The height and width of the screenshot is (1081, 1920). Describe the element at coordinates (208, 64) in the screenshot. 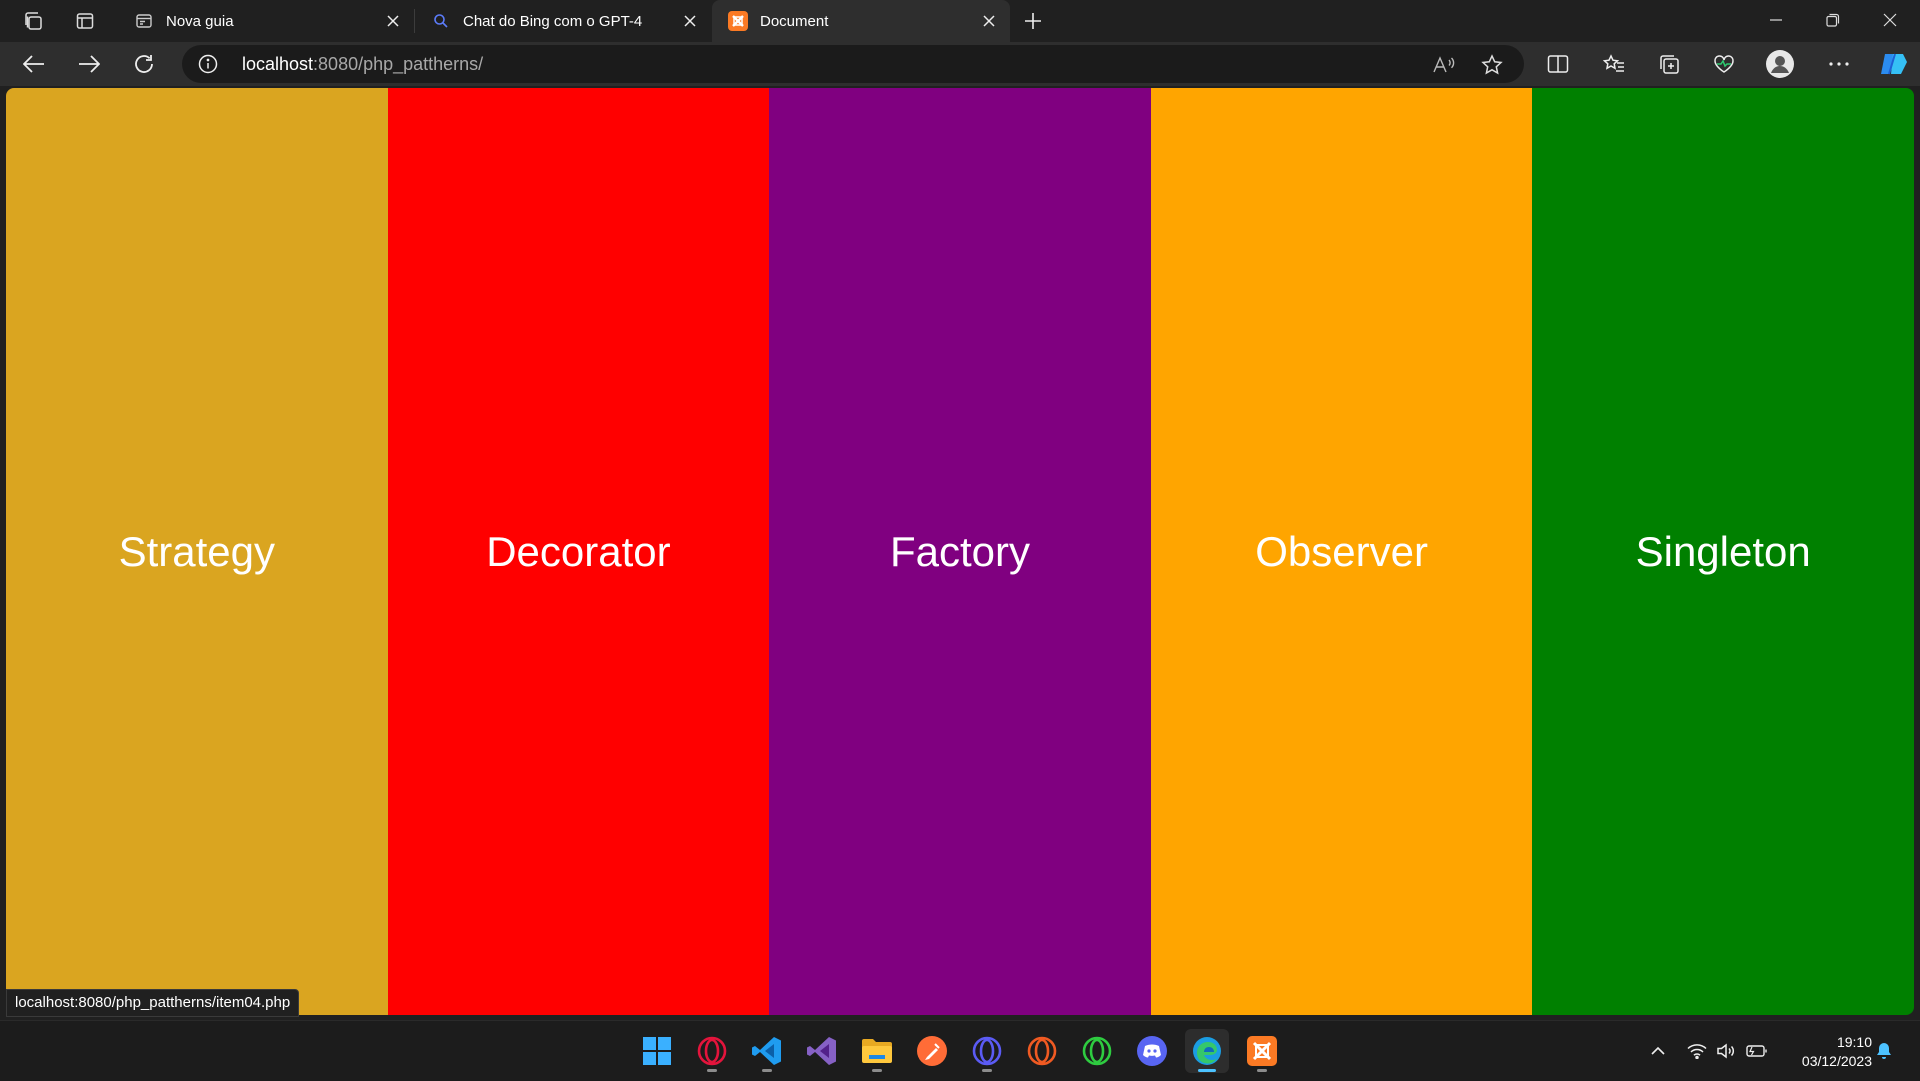

I see `site-info-icon` at that location.